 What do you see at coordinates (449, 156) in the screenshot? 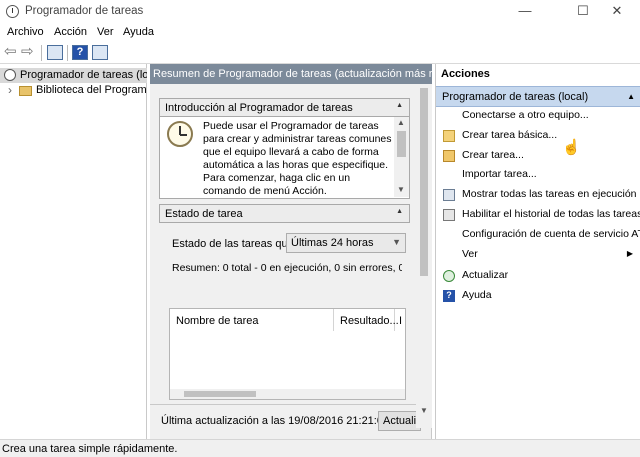
I see `create-task-icon` at bounding box center [449, 156].